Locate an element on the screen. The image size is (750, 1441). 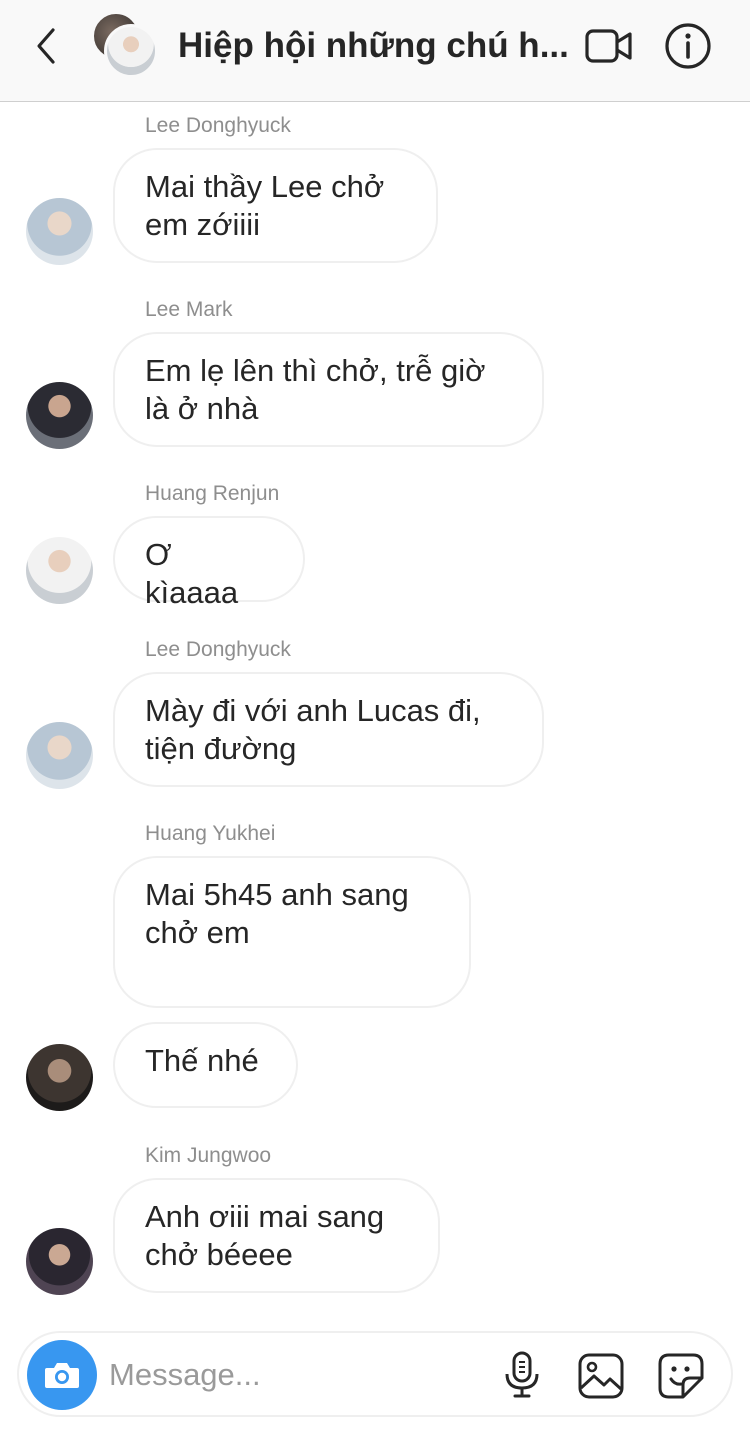
video-camera-icon is located at coordinates (608, 46).